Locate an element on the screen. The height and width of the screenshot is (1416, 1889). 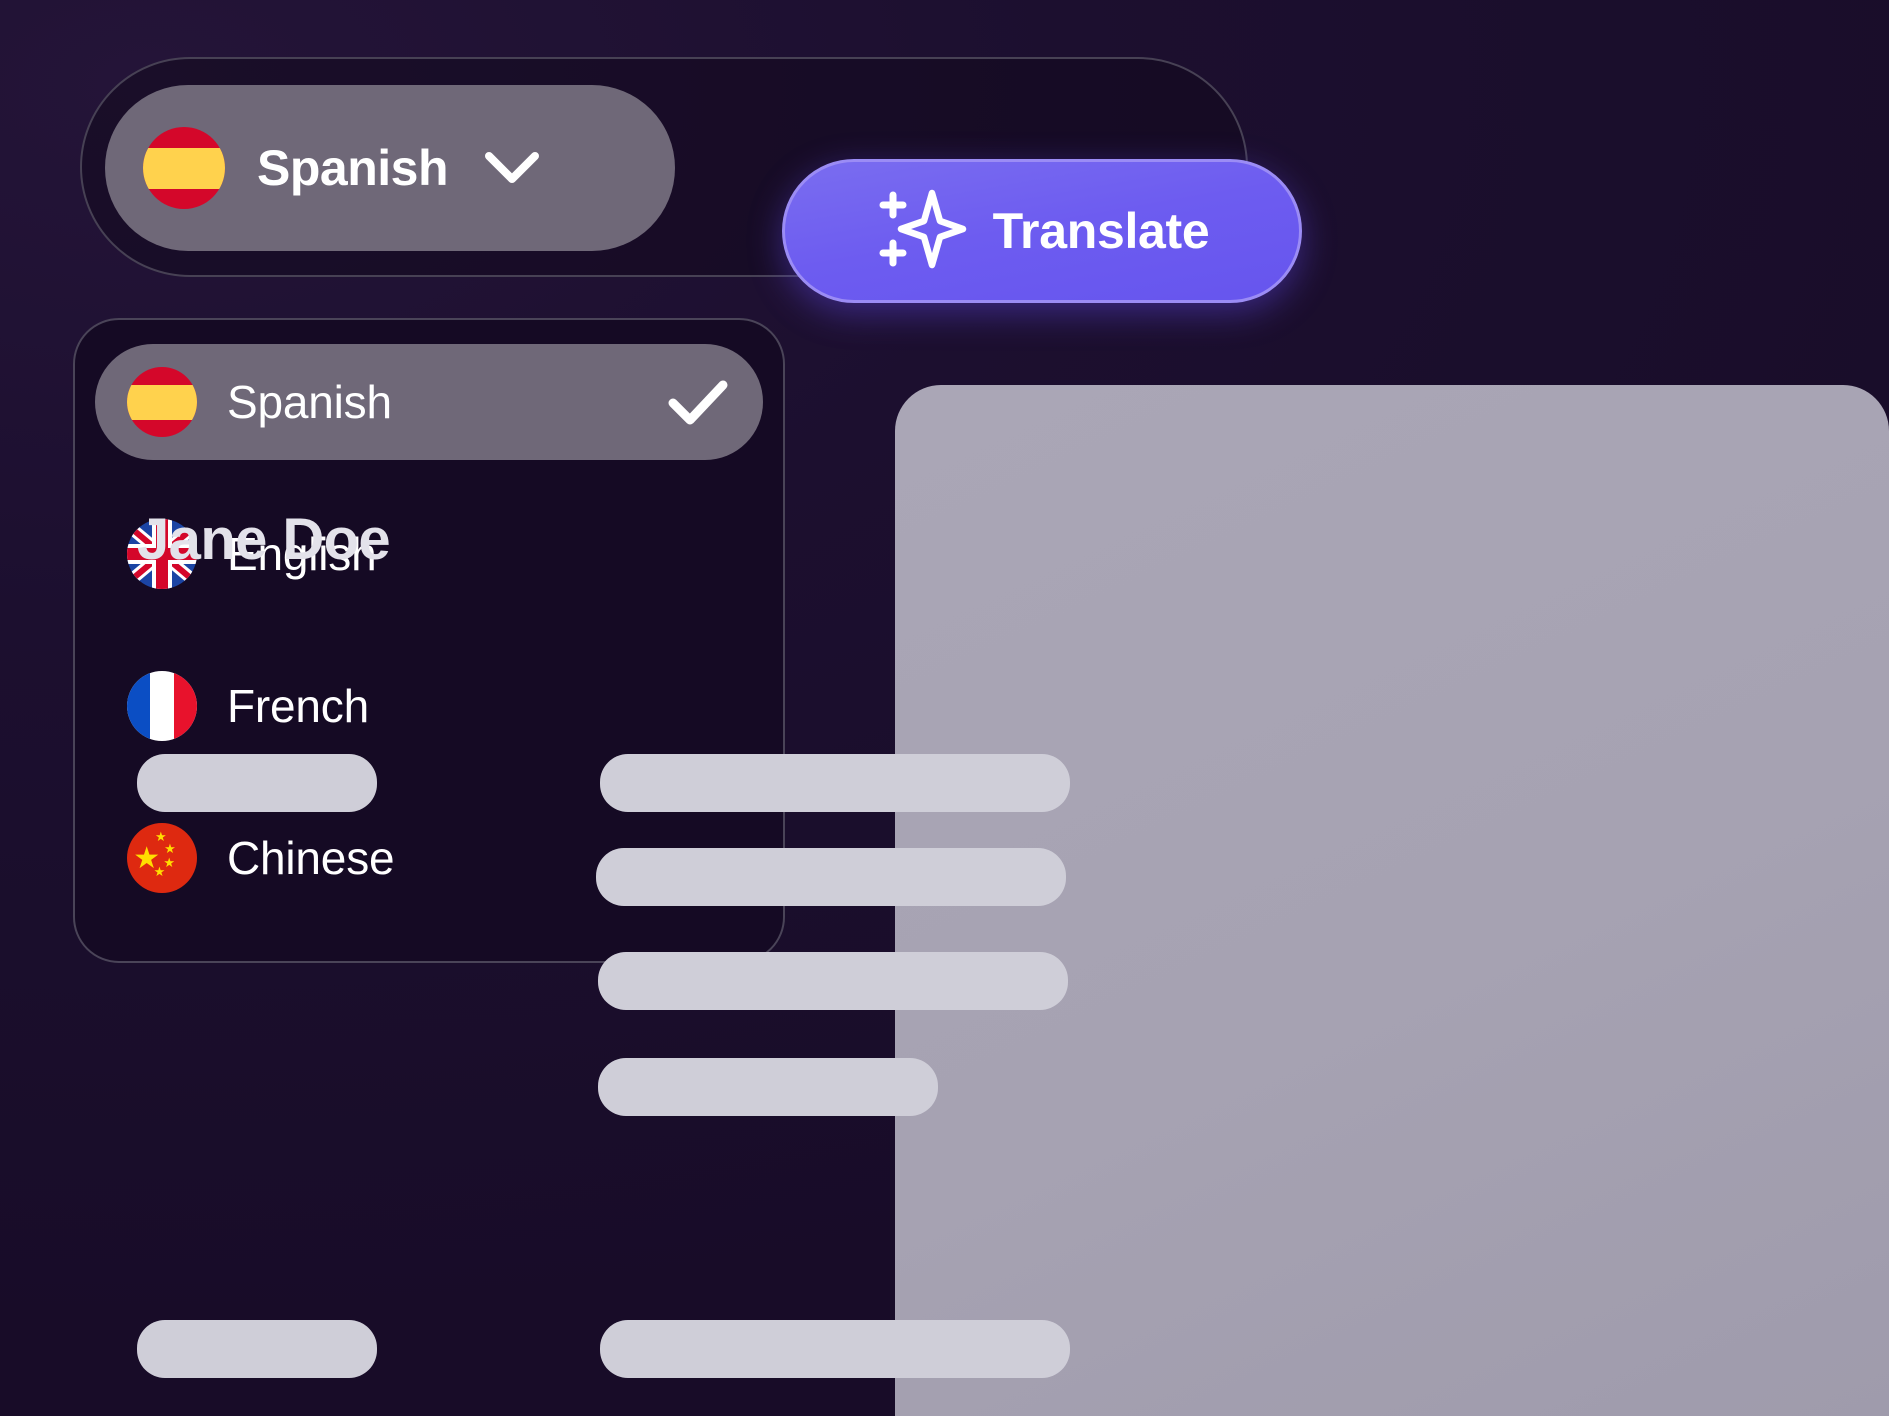
dropdown-item-label: French is located at coordinates (298, 706).